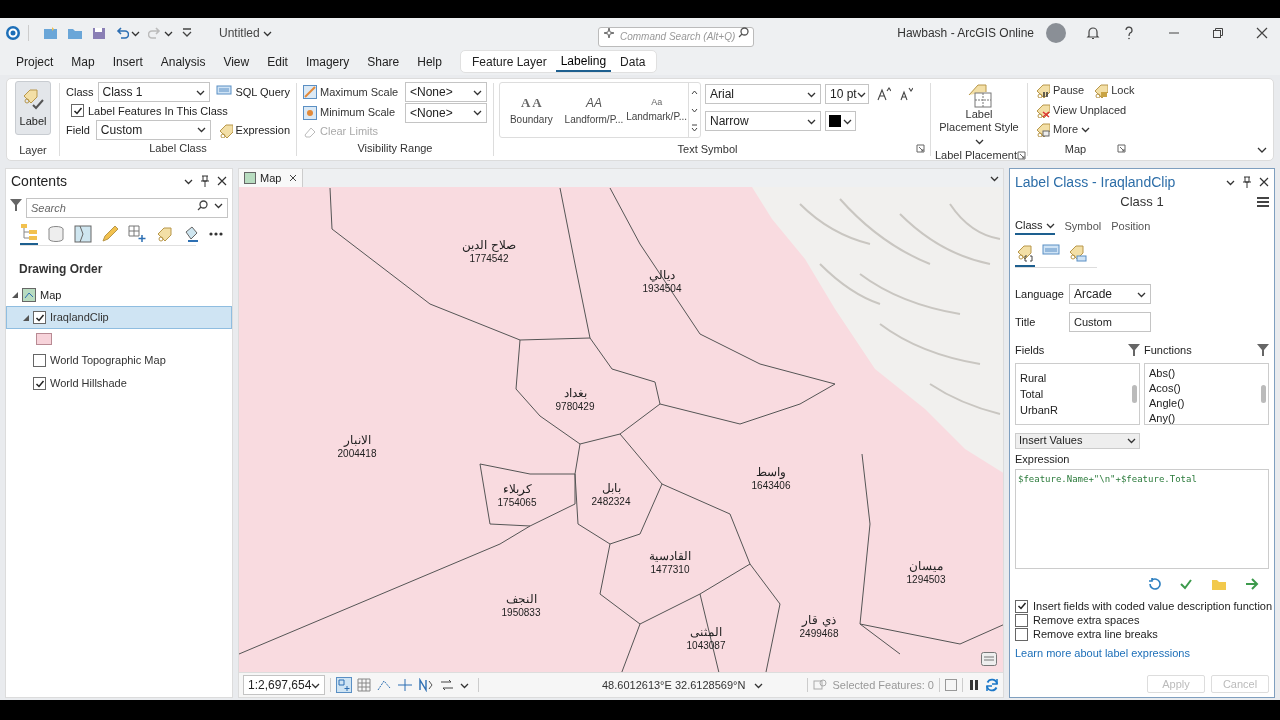  What do you see at coordinates (56, 234) in the screenshot?
I see `database-icon` at bounding box center [56, 234].